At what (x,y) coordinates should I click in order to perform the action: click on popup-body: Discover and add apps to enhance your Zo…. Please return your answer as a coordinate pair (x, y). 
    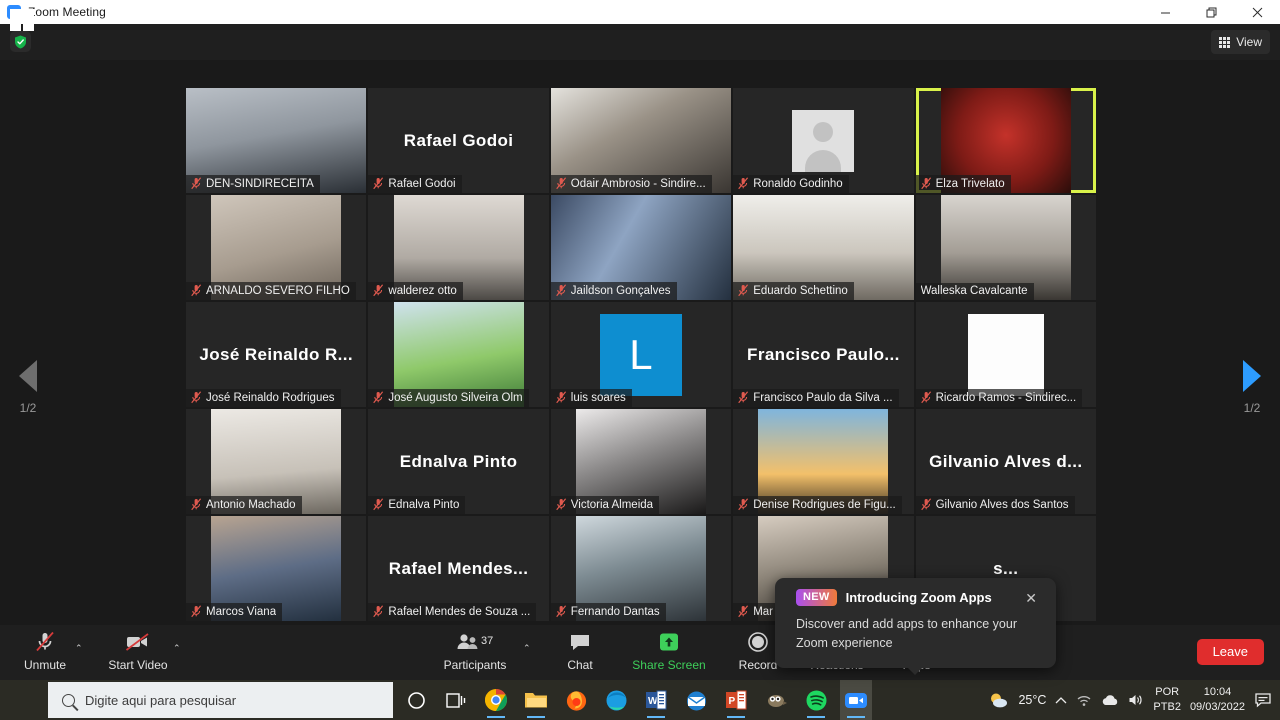
    Looking at the image, I should click on (906, 633).